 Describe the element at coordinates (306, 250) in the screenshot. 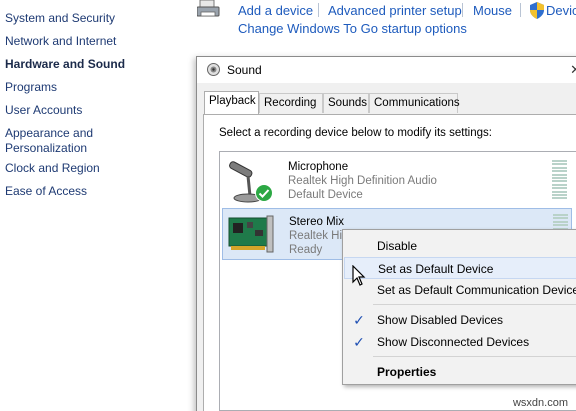

I see `device-status: Ready` at that location.